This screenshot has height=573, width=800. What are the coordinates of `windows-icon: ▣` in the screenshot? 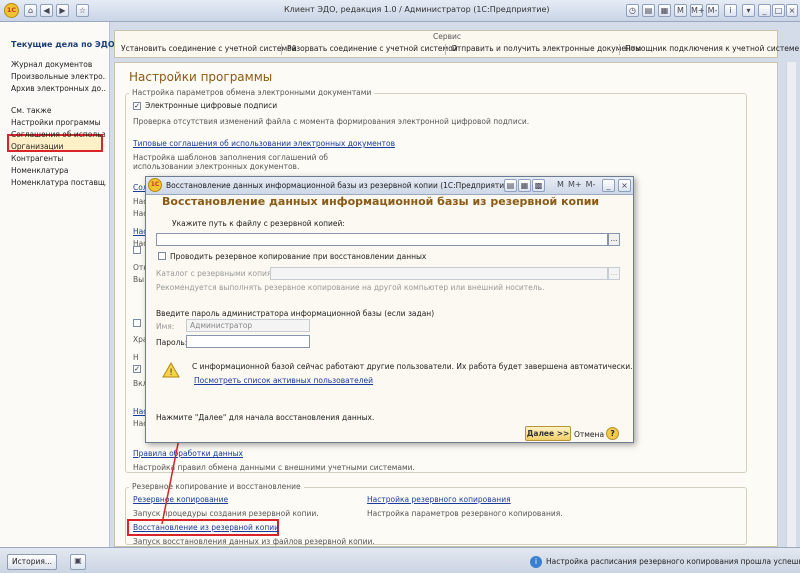 It's located at (78, 562).